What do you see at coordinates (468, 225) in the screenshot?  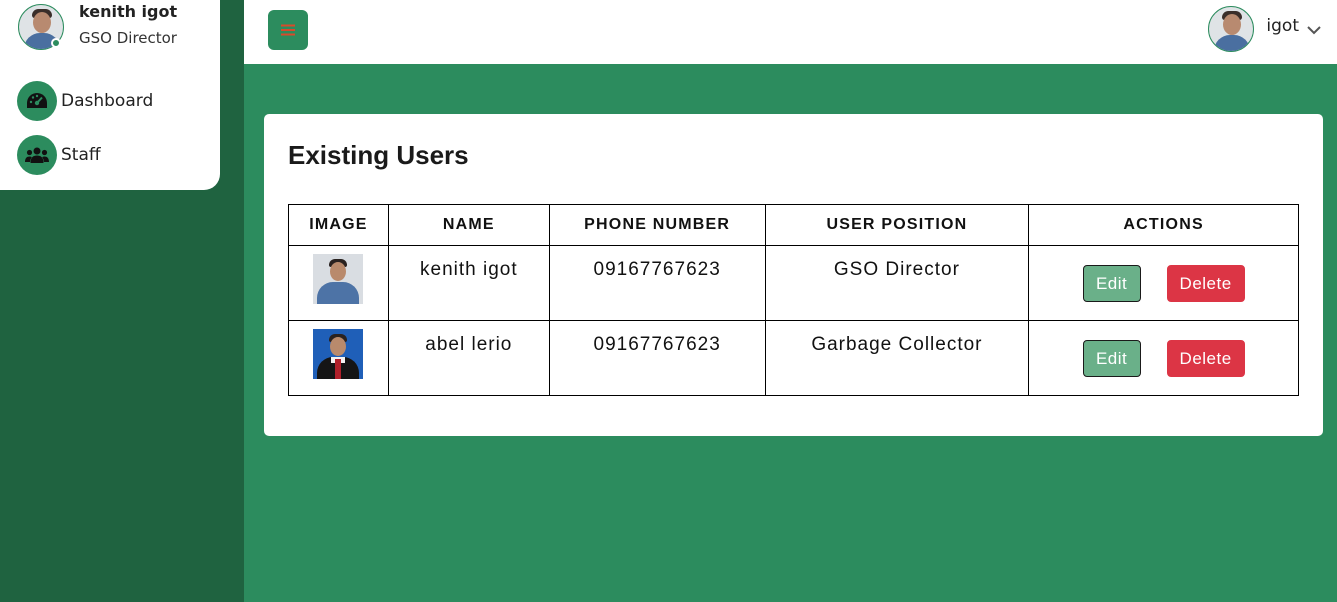 I see `column-header-name: NAME` at bounding box center [468, 225].